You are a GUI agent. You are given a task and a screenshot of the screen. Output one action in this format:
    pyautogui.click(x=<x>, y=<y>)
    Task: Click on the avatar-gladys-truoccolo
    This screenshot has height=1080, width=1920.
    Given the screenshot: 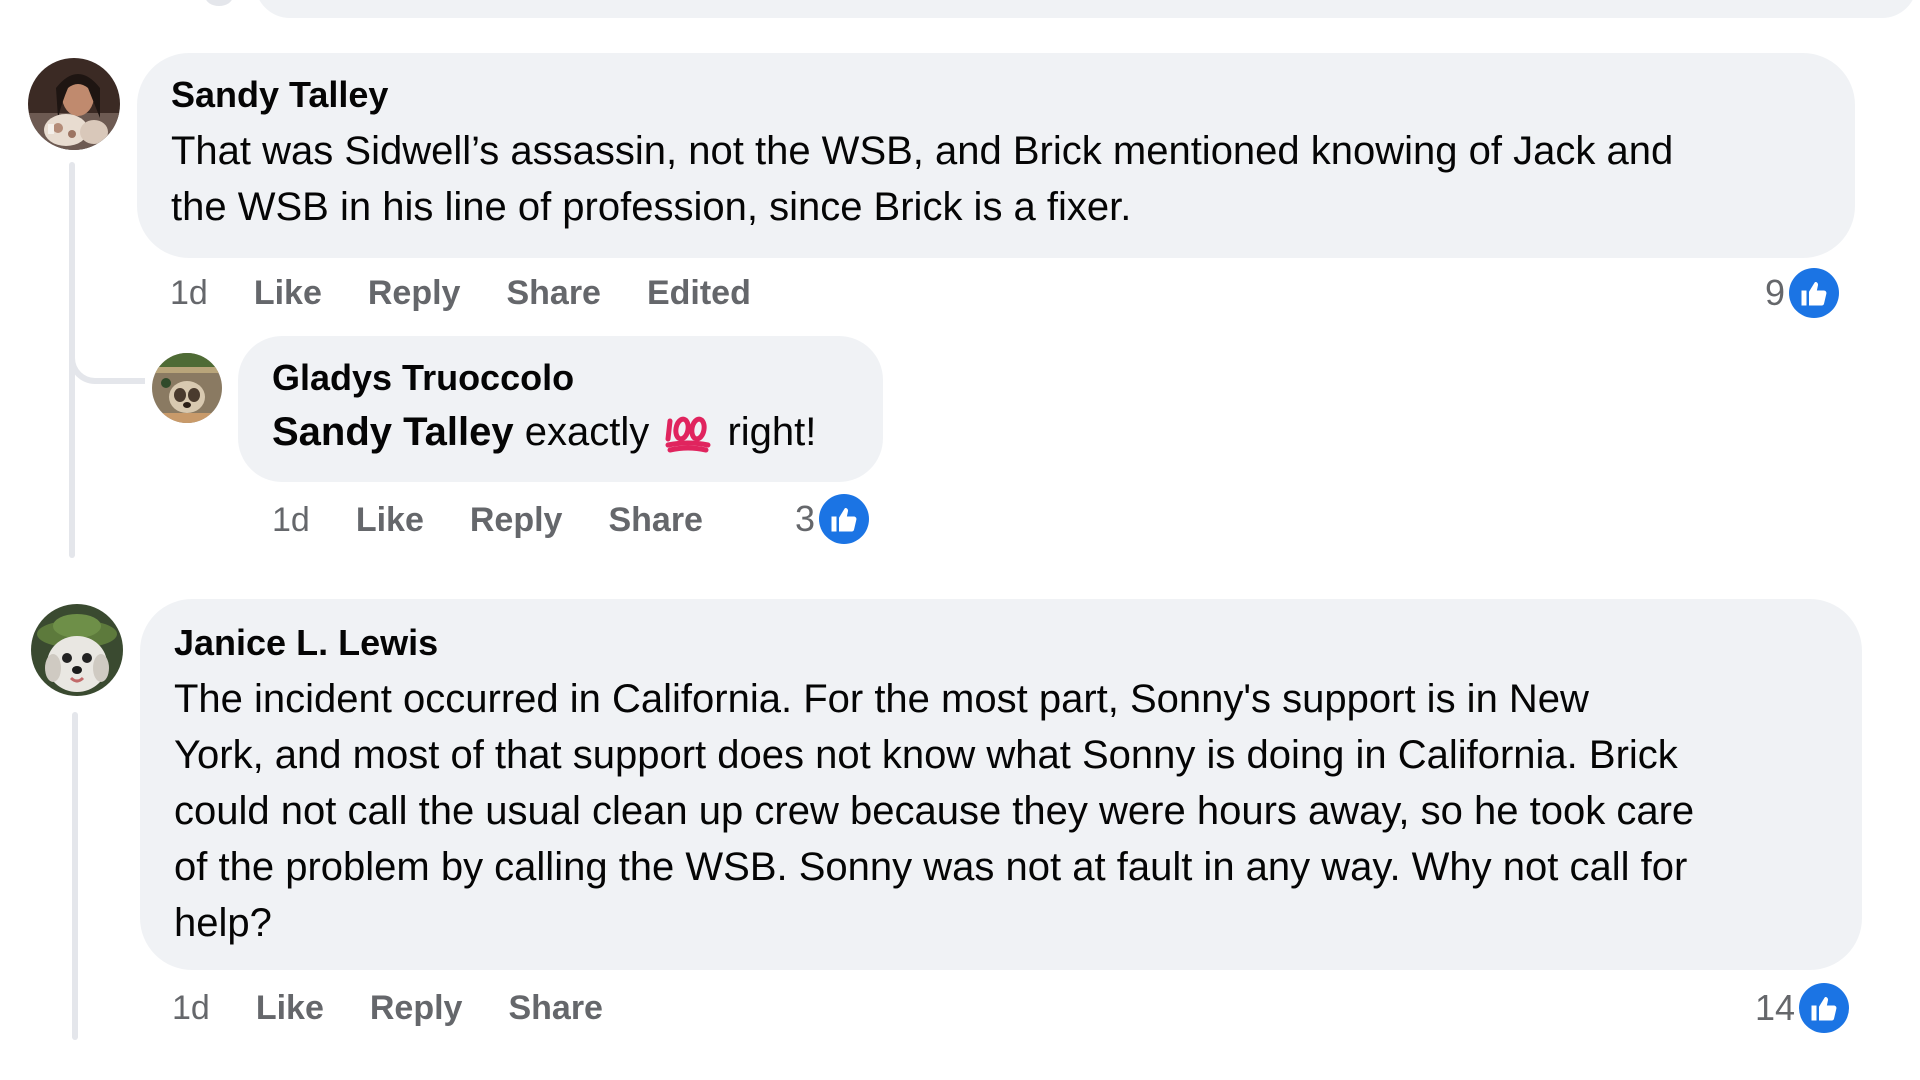 What is the action you would take?
    pyautogui.click(x=187, y=388)
    